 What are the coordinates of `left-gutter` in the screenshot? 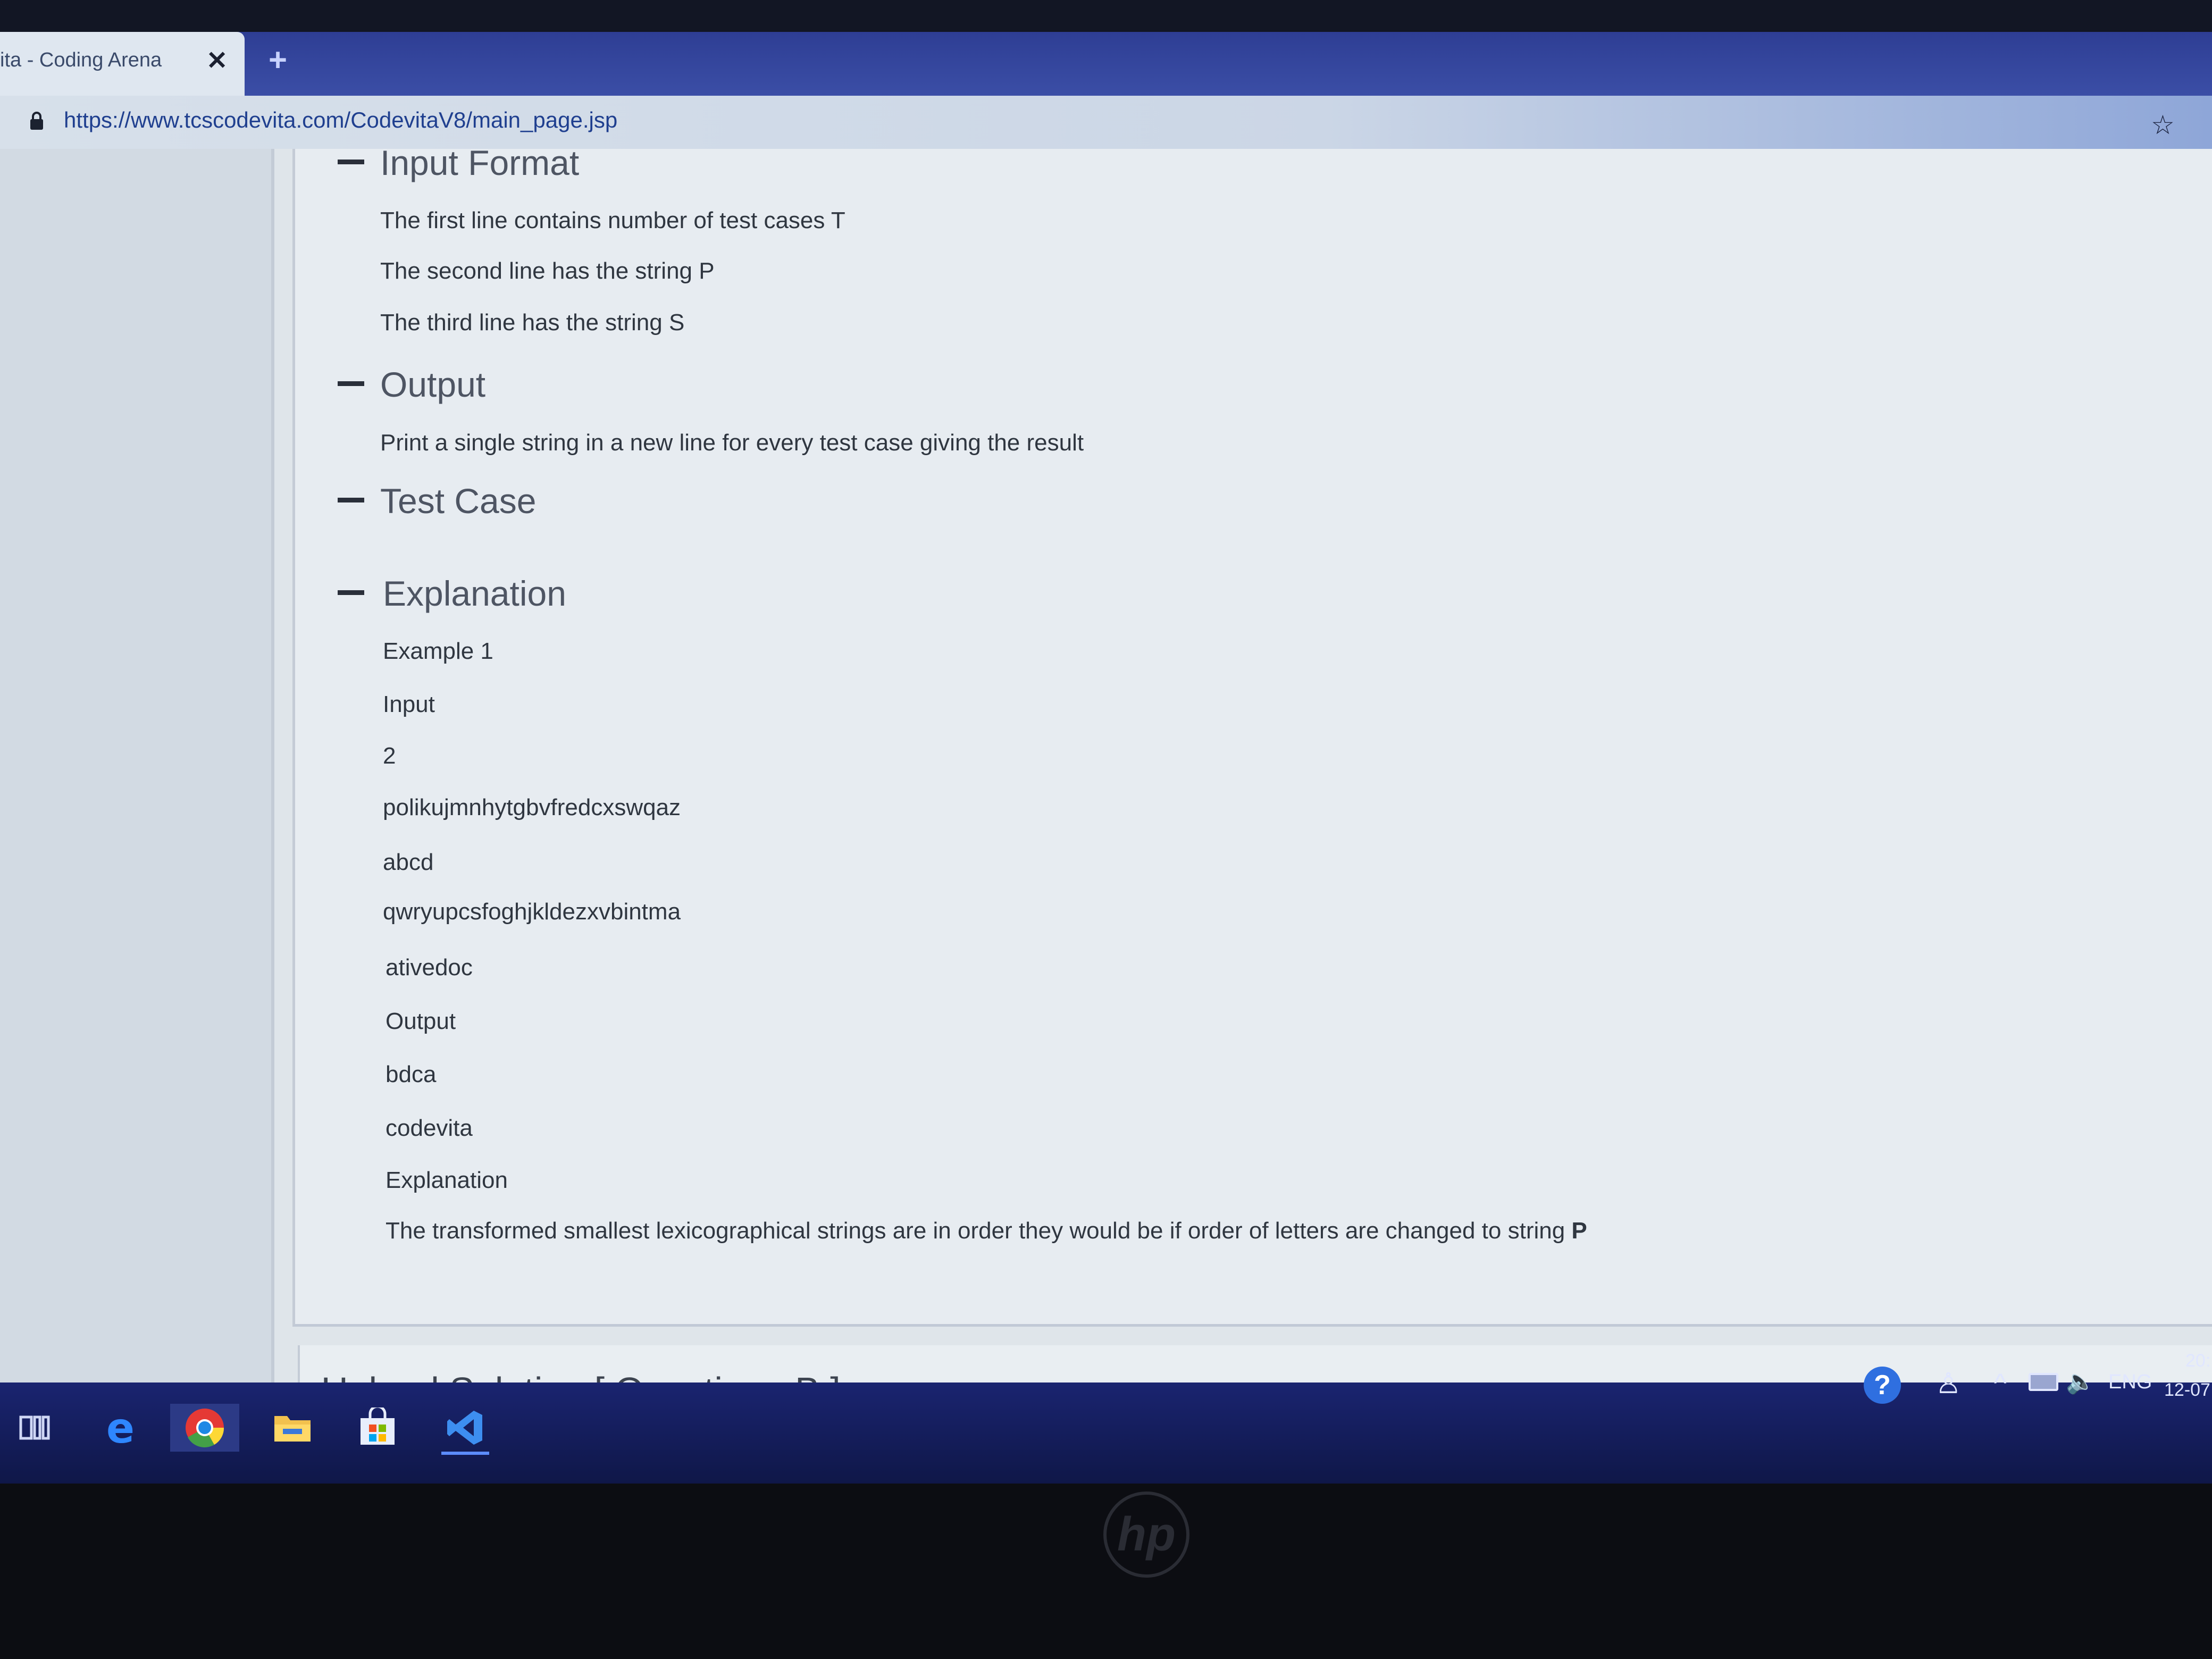 It's located at (137, 816).